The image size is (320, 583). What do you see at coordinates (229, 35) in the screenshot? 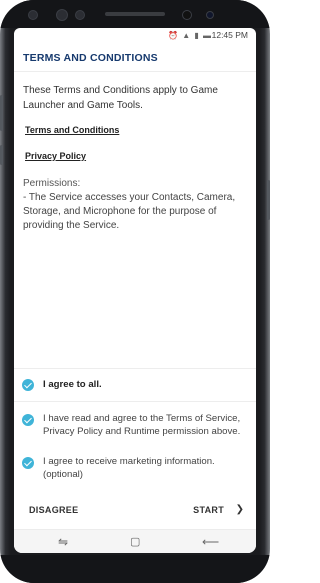
I see `status-time: 12:45 PM` at bounding box center [229, 35].